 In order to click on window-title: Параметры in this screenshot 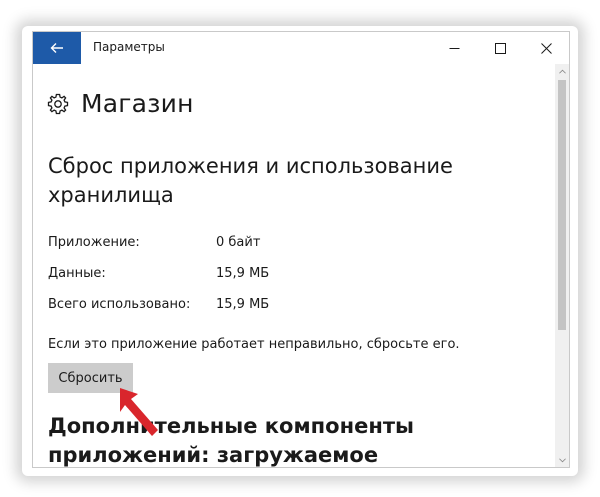, I will do `click(129, 47)`.